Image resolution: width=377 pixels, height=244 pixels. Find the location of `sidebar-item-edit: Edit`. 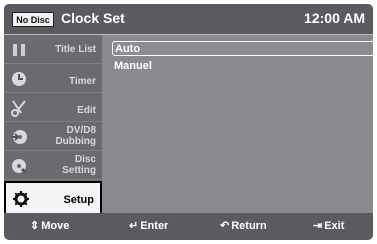

sidebar-item-edit: Edit is located at coordinates (53, 107).